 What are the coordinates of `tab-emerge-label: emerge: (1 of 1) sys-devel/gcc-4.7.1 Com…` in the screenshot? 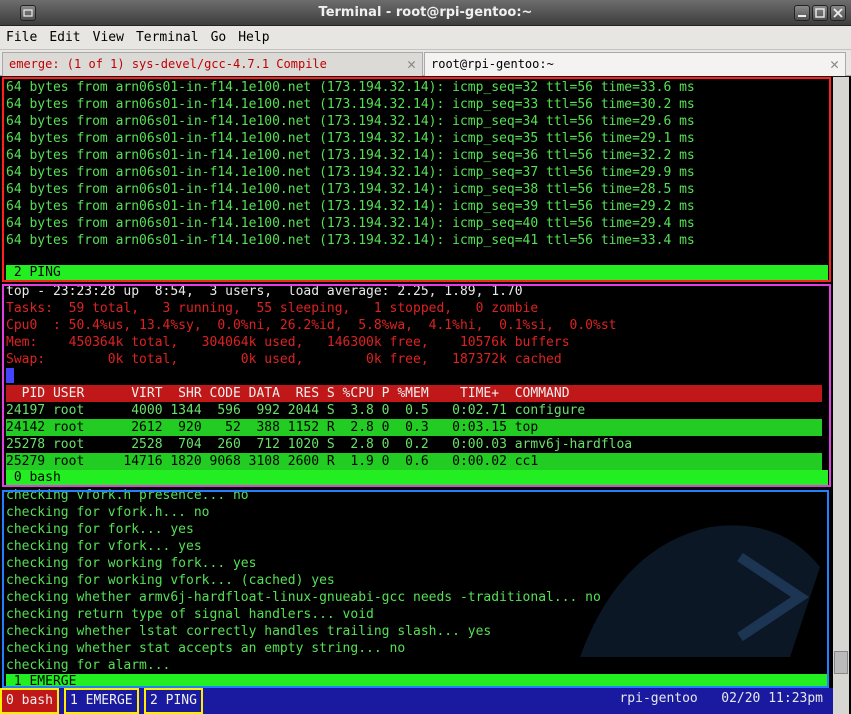 It's located at (168, 64).